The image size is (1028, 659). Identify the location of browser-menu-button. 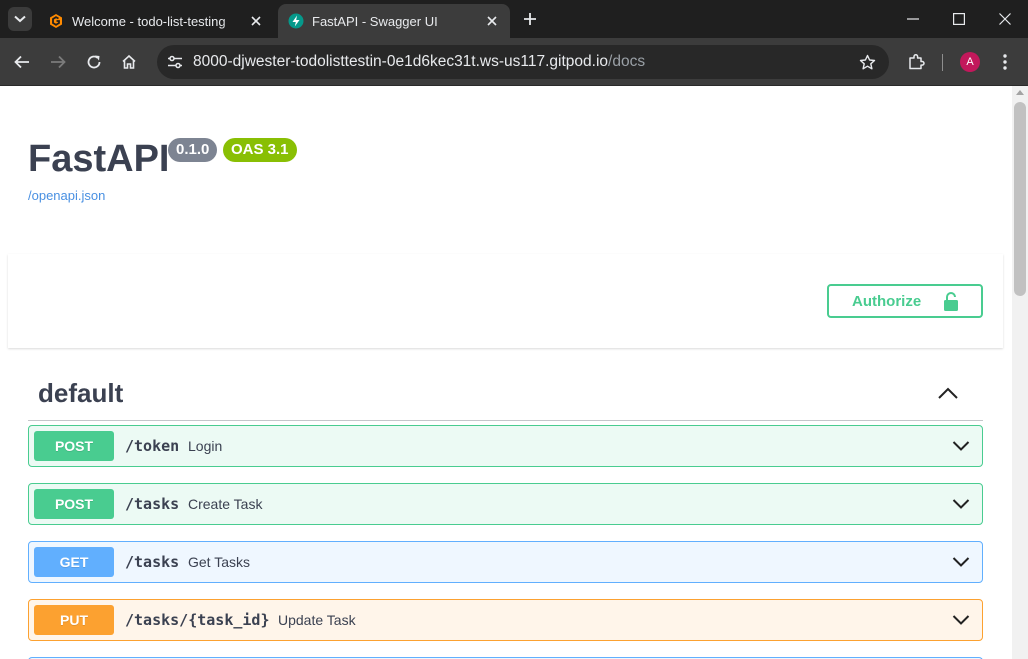
(1005, 62).